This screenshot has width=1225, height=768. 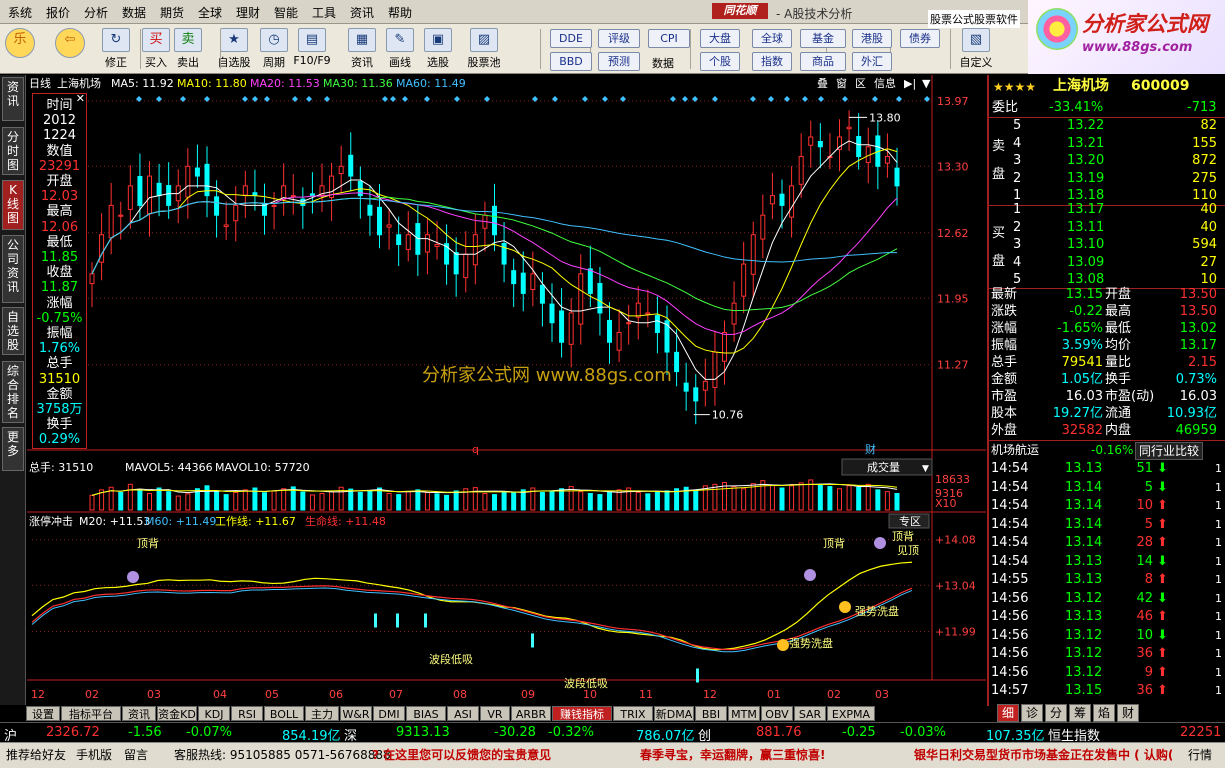 What do you see at coordinates (426, 713) in the screenshot?
I see `indicator-tab-10: BIAS` at bounding box center [426, 713].